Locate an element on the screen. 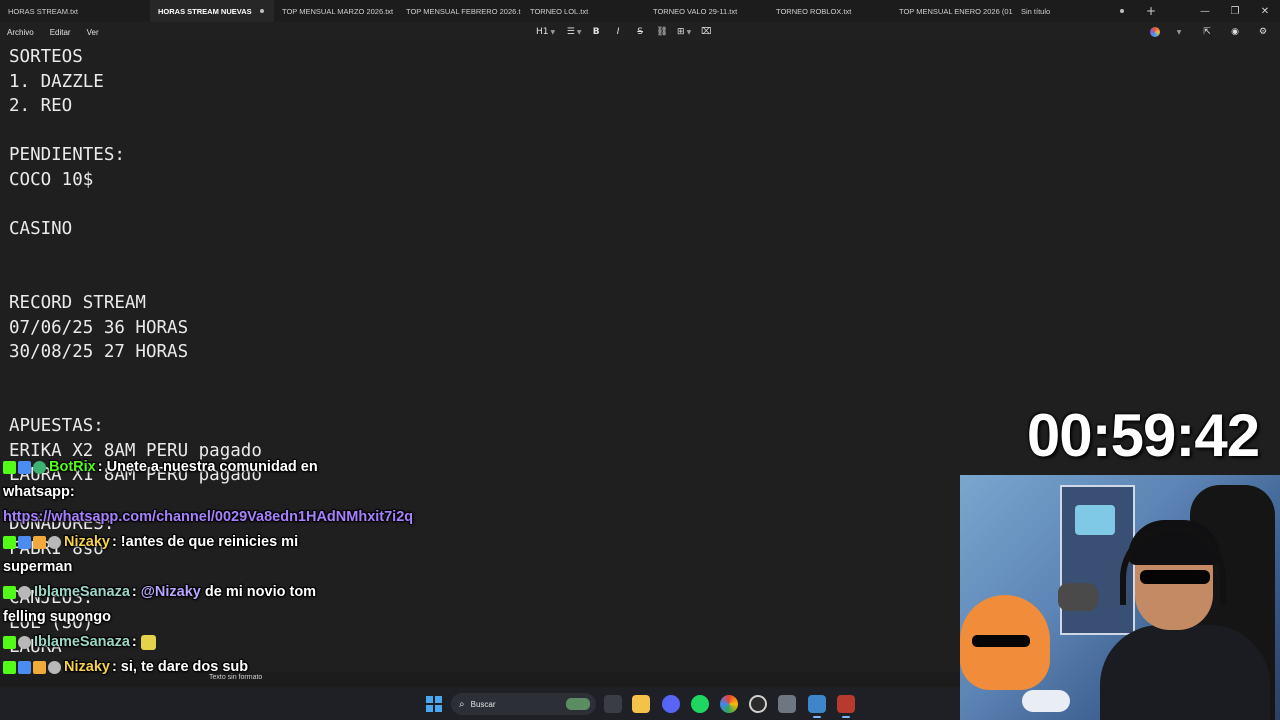  mouse-device is located at coordinates (1046, 701).